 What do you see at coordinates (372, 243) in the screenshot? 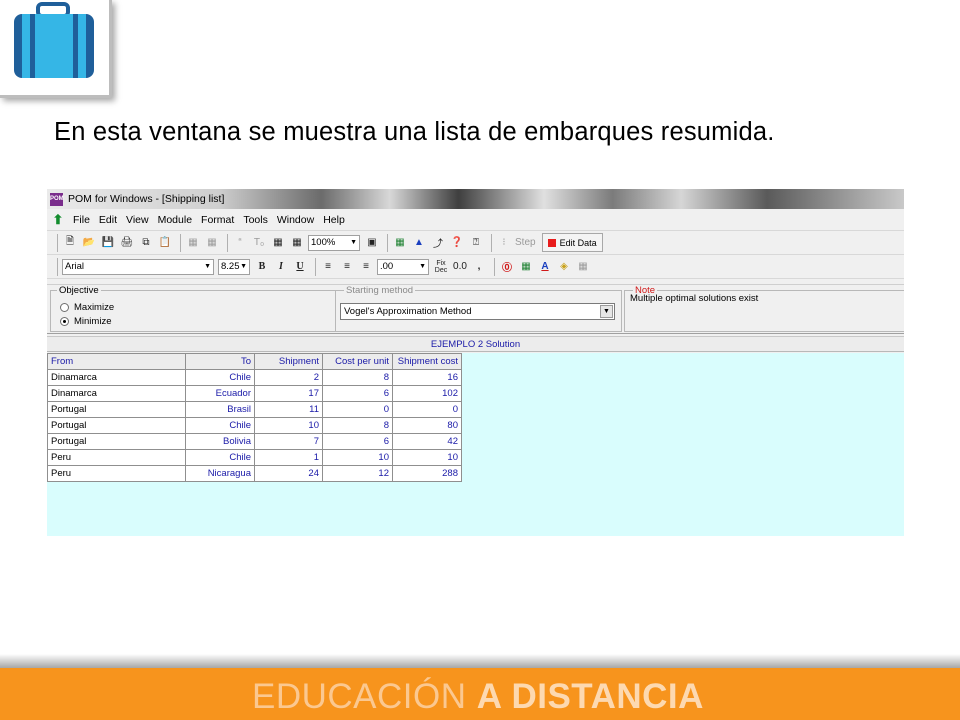
I see `monitor-icon: ▣` at bounding box center [372, 243].